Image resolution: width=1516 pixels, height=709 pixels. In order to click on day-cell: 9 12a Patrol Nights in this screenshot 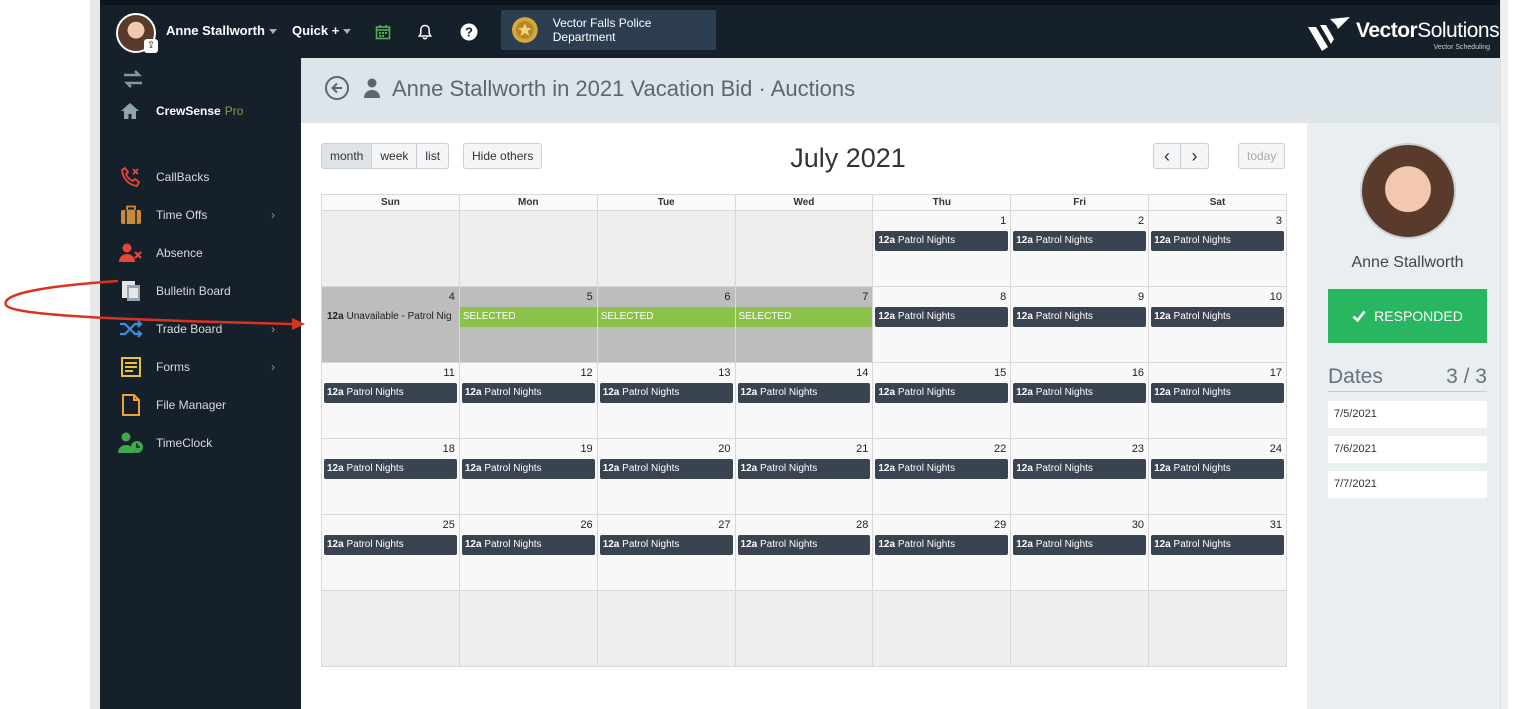, I will do `click(1080, 324)`.